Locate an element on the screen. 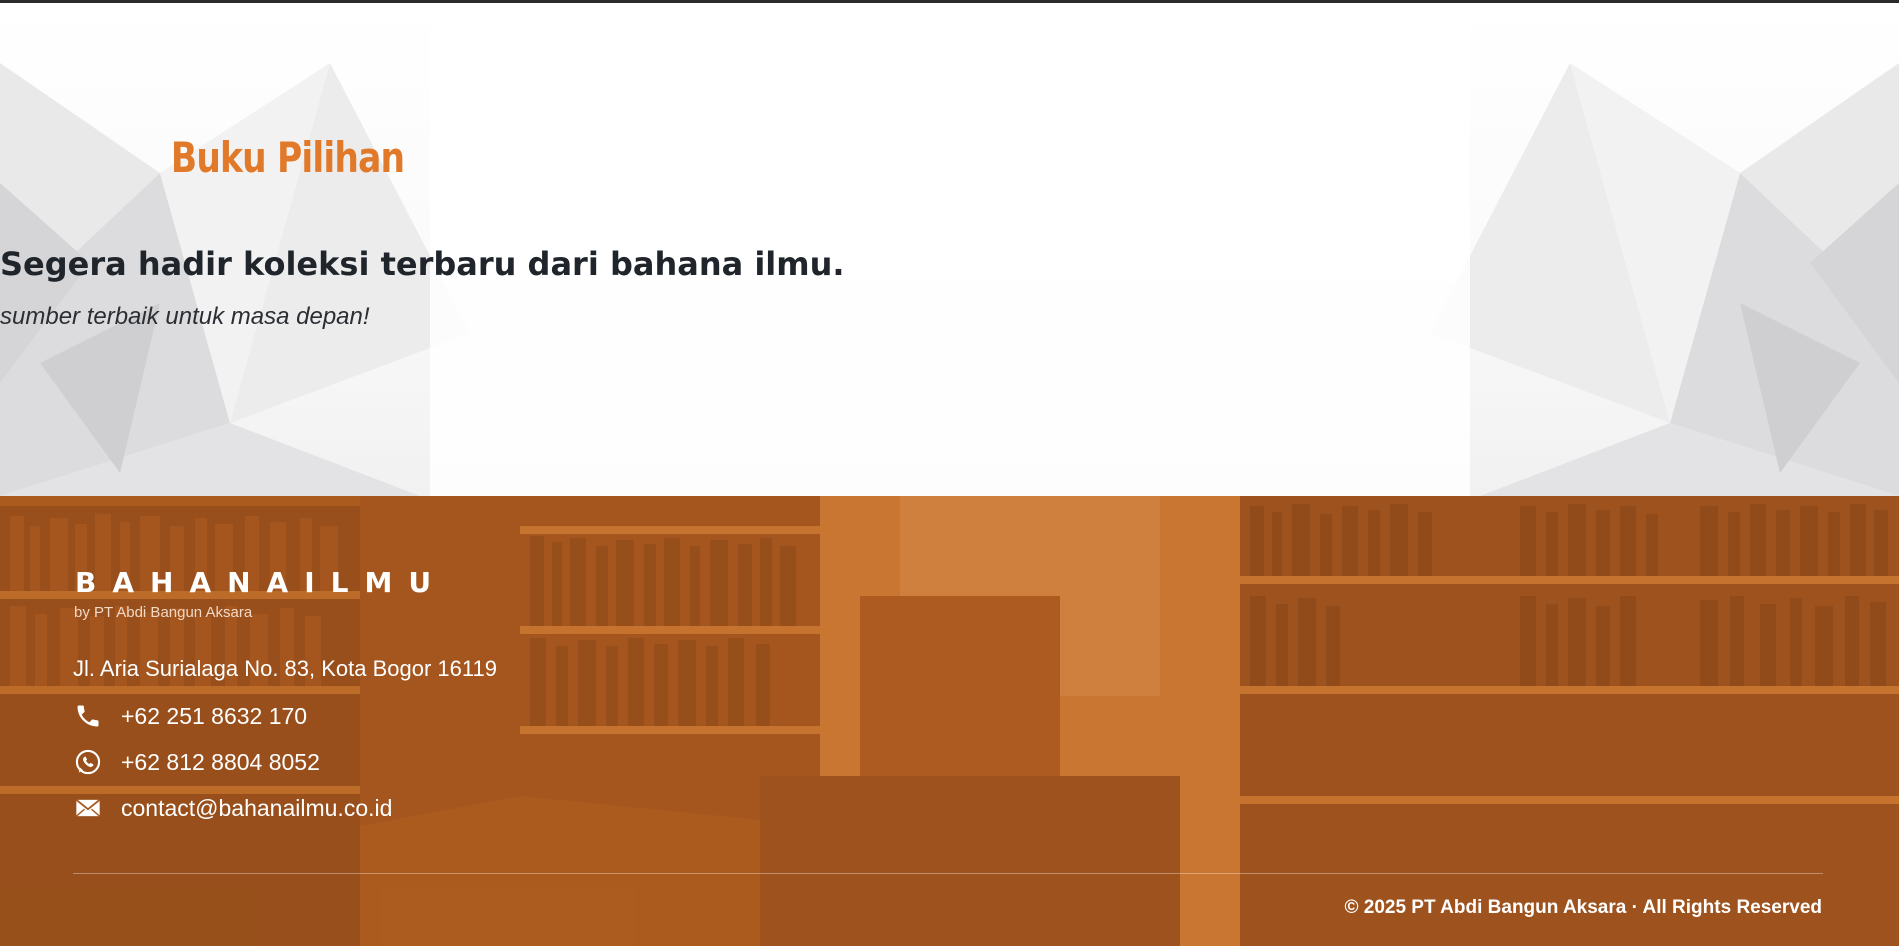 The height and width of the screenshot is (946, 1899). contact-whatsapp: +62 812 8804 8052 is located at coordinates (196, 762).